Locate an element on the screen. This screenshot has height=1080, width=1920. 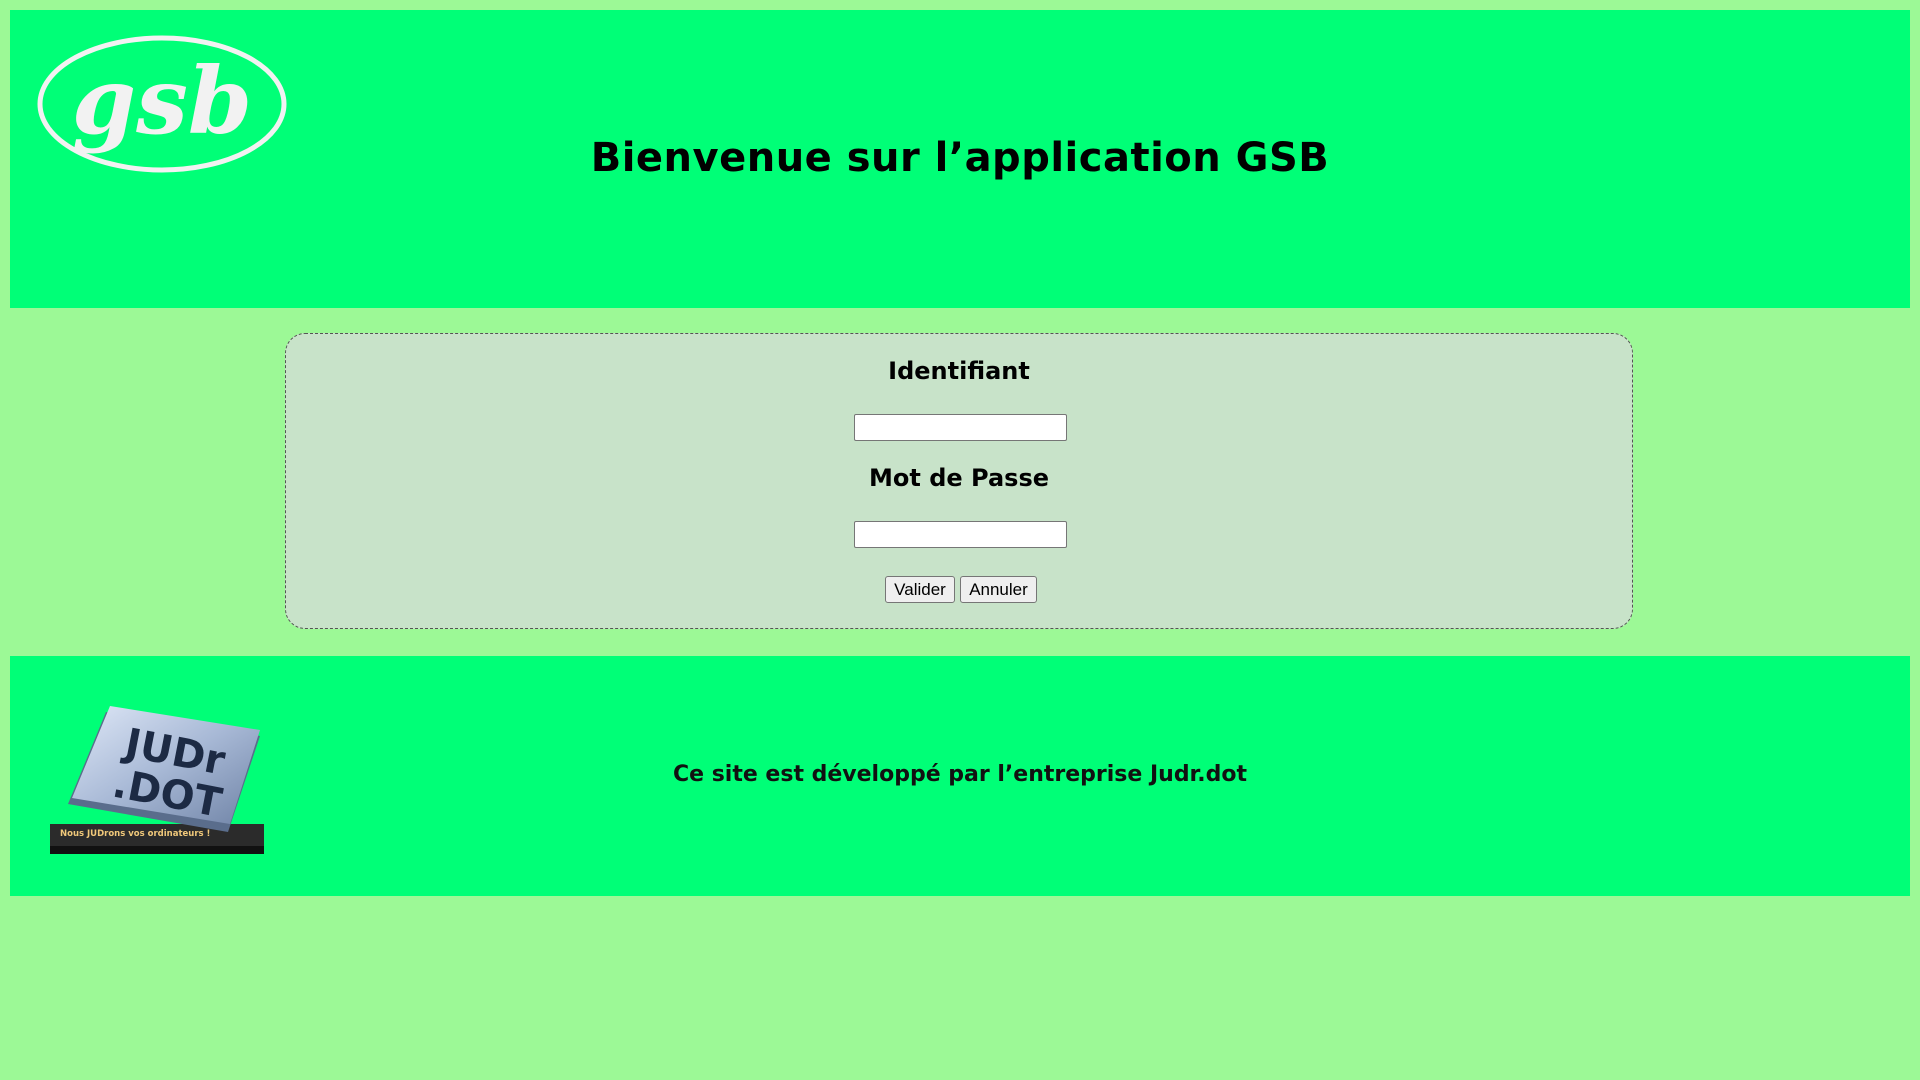
username-input is located at coordinates (960, 427).